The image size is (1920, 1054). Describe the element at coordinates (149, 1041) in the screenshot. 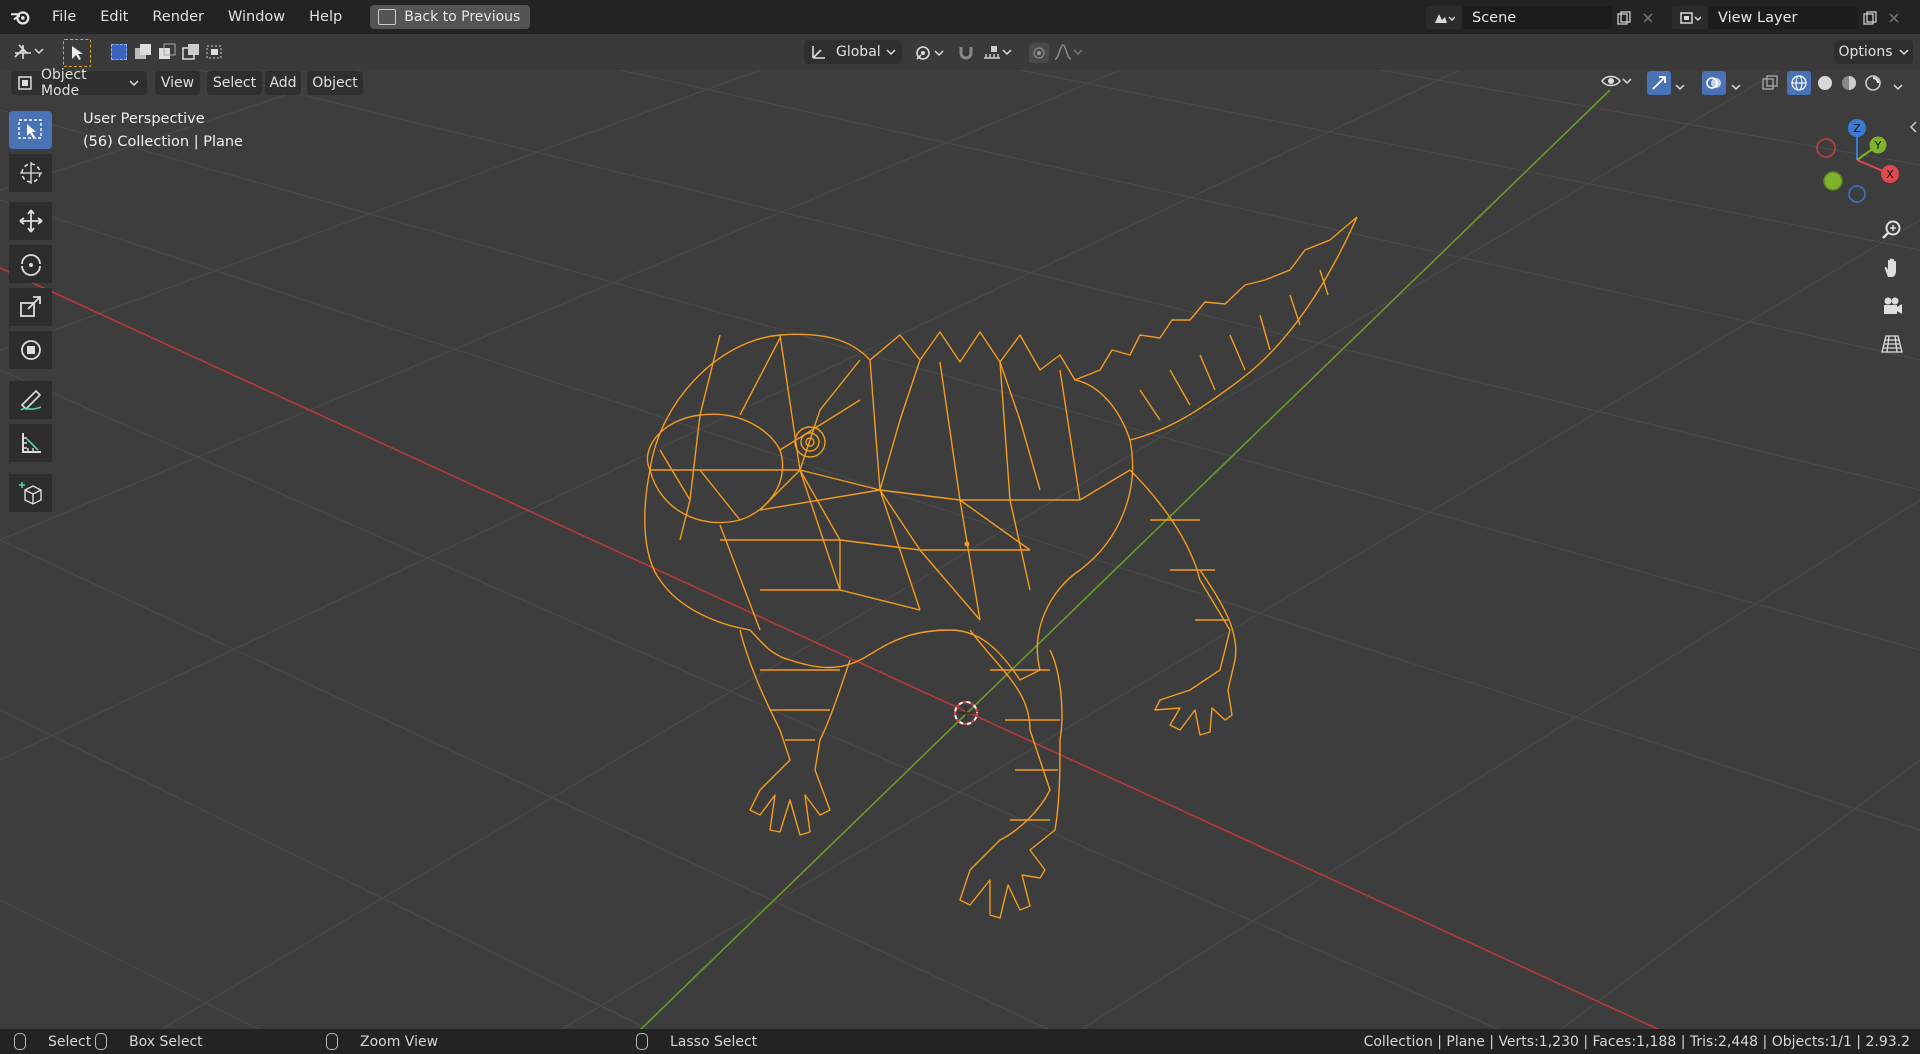

I see `status-box-select-hint: Box Select` at that location.